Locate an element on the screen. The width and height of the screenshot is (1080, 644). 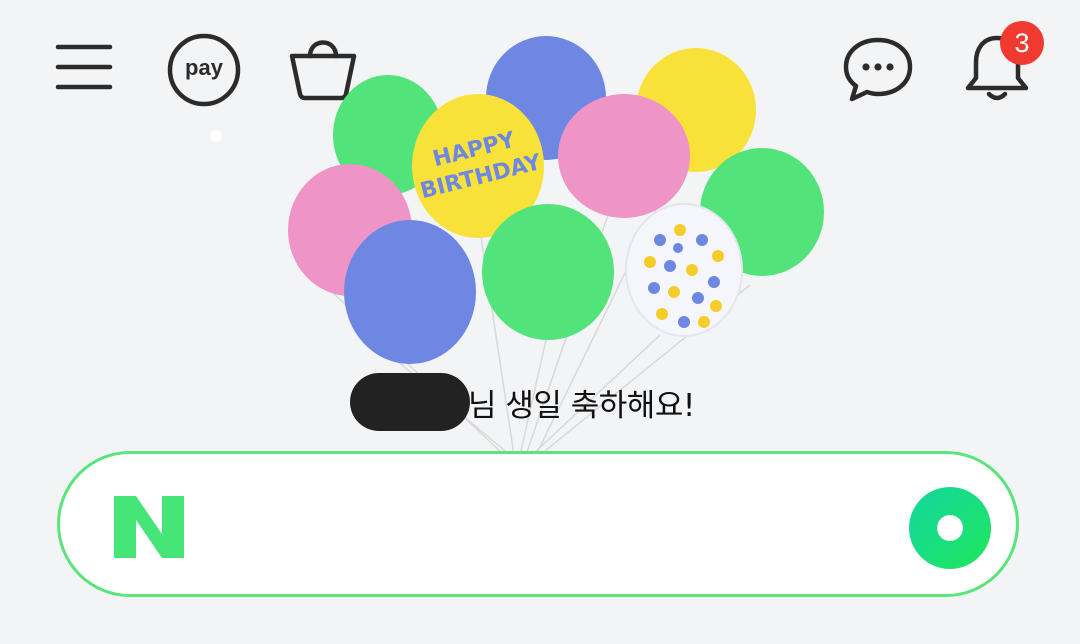
redacted-user-name is located at coordinates (410, 402).